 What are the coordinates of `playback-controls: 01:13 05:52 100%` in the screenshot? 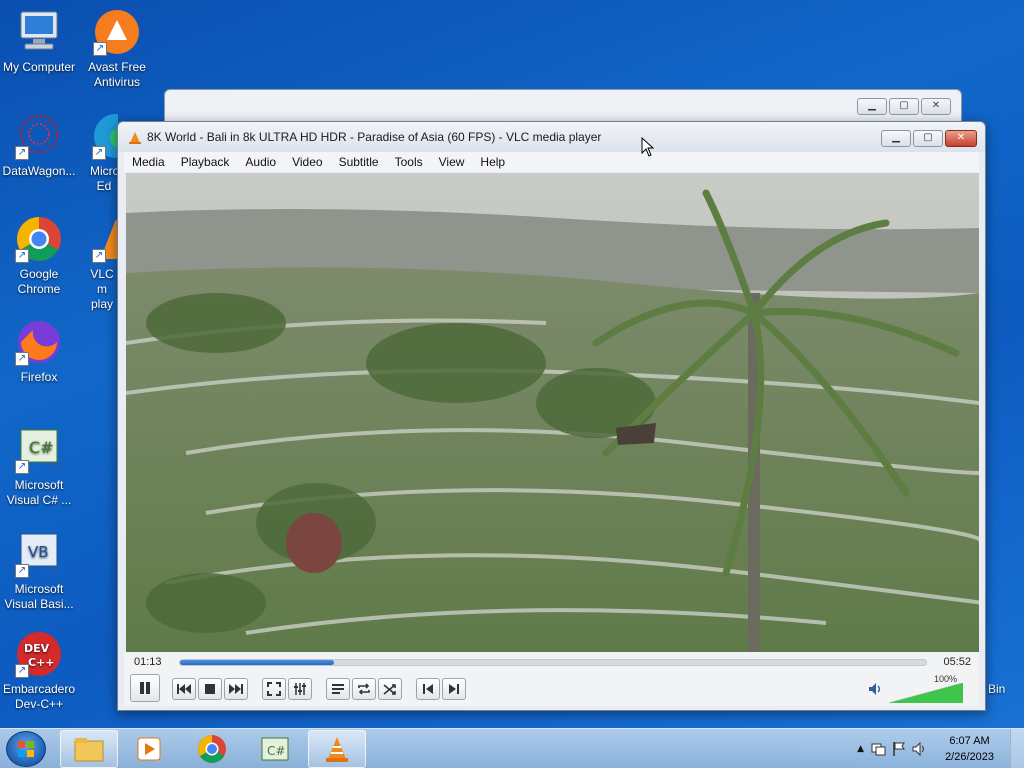 It's located at (551, 679).